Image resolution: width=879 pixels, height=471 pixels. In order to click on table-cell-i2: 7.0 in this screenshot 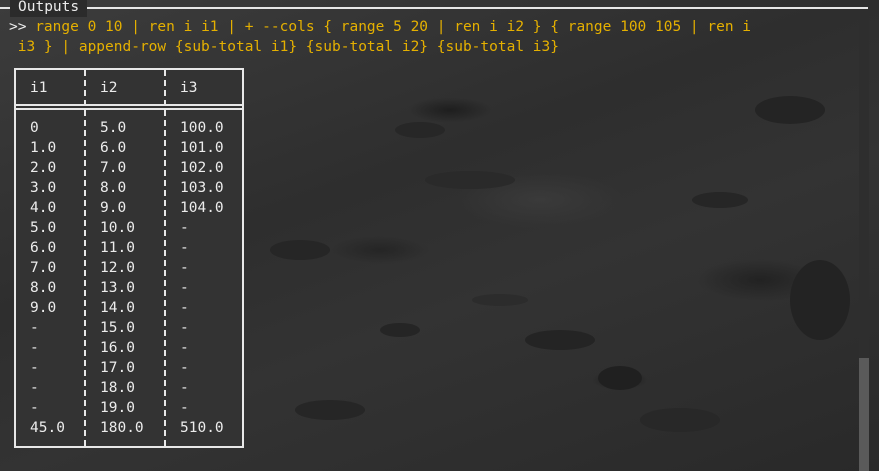, I will do `click(113, 168)`.